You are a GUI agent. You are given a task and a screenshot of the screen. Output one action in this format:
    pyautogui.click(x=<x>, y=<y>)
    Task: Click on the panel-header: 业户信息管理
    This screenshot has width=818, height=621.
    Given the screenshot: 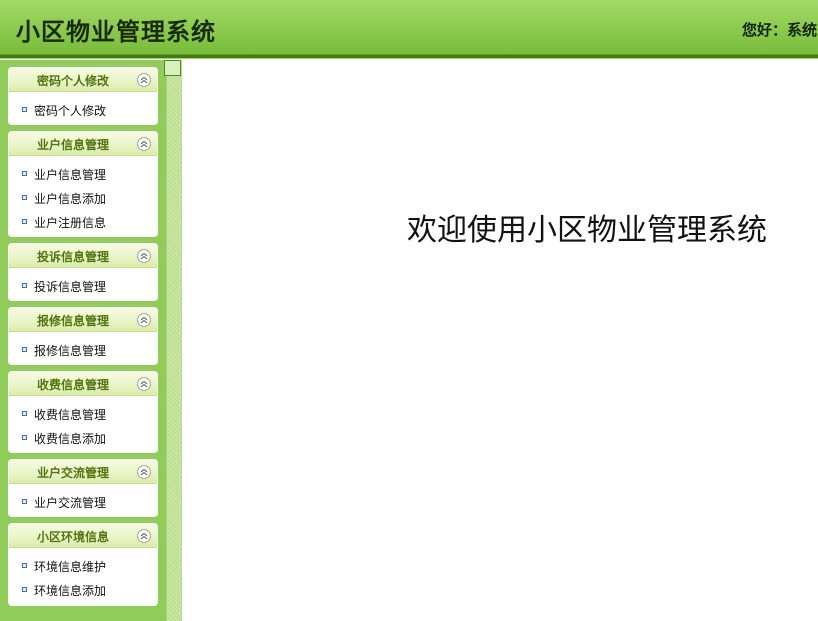 What is the action you would take?
    pyautogui.click(x=83, y=144)
    